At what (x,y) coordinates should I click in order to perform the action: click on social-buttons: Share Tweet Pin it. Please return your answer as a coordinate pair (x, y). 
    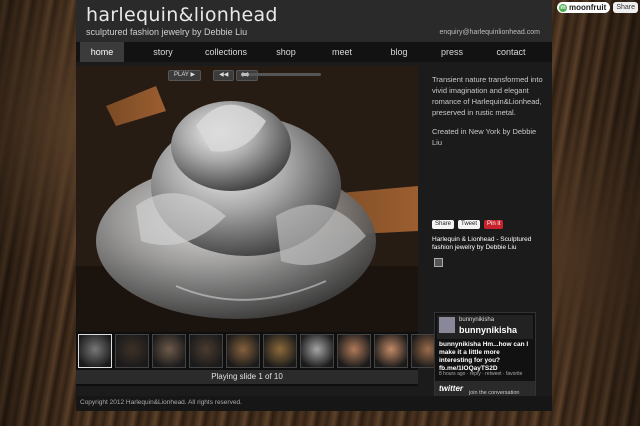
    Looking at the image, I should click on (468, 224).